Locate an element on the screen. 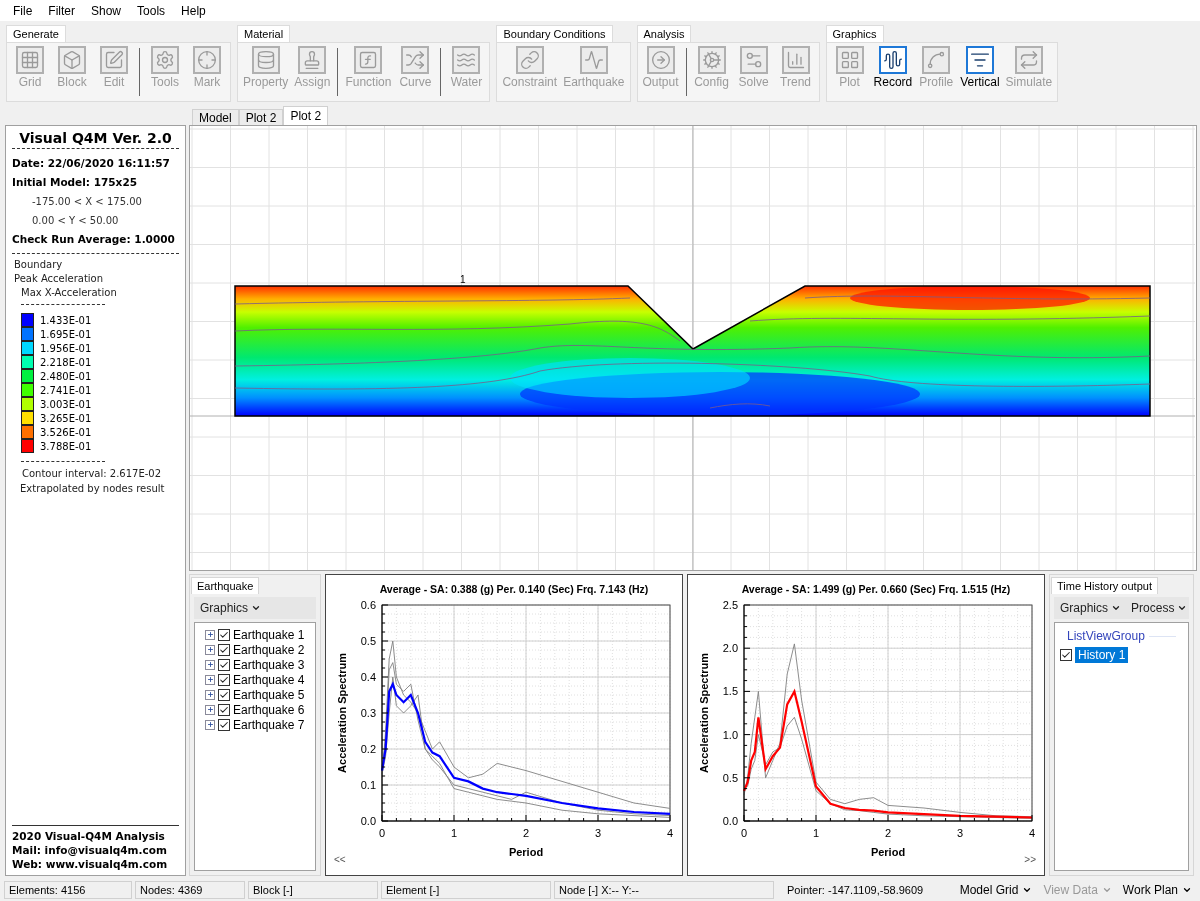 The width and height of the screenshot is (1200, 901). status-field: Nodes: 4369 is located at coordinates (190, 890).